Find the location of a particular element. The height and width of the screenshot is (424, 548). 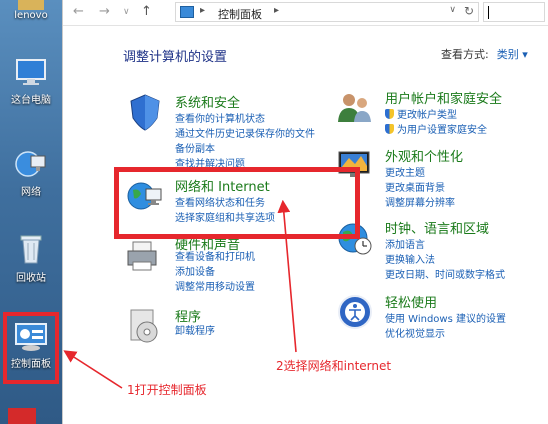

annotation-step-2: 2选择网络和internet is located at coordinates (334, 366).